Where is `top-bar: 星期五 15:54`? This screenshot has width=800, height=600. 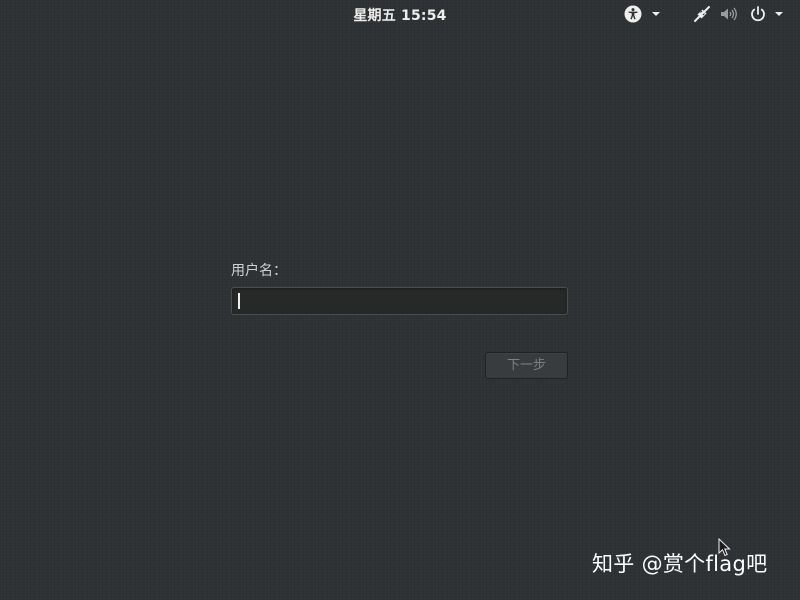
top-bar: 星期五 15:54 is located at coordinates (400, 13).